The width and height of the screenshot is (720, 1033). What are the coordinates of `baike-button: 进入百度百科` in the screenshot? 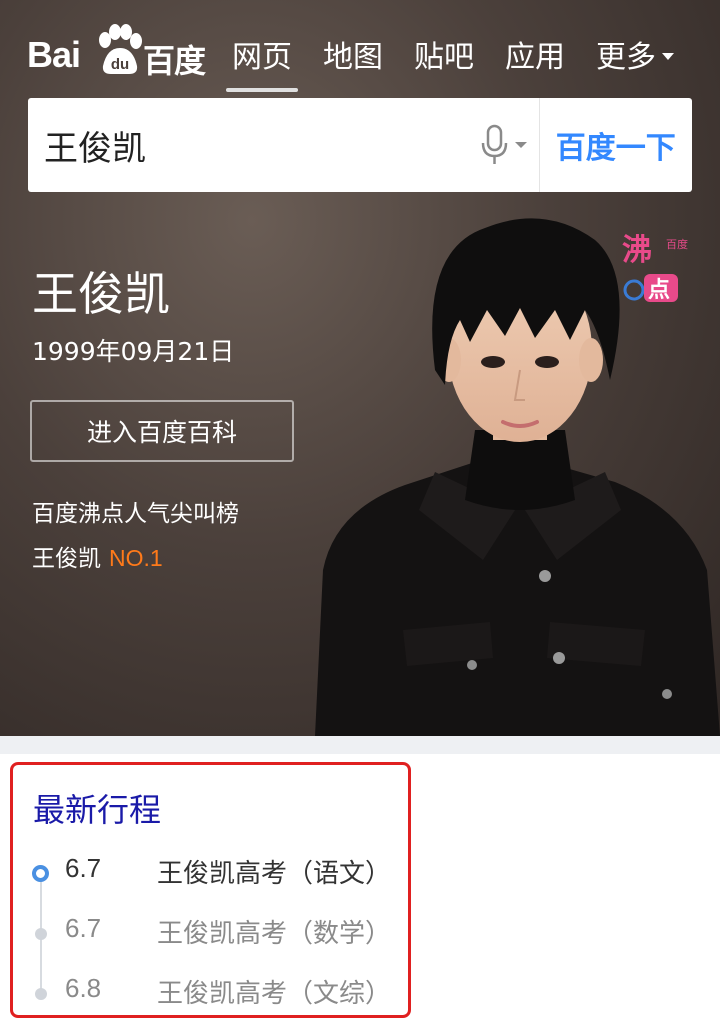 It's located at (162, 431).